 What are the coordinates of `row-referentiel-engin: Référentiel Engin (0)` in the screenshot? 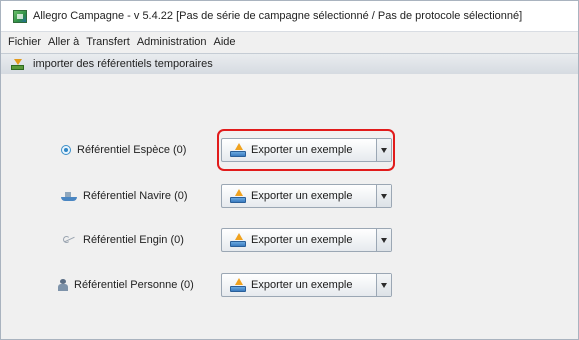 It's located at (123, 240).